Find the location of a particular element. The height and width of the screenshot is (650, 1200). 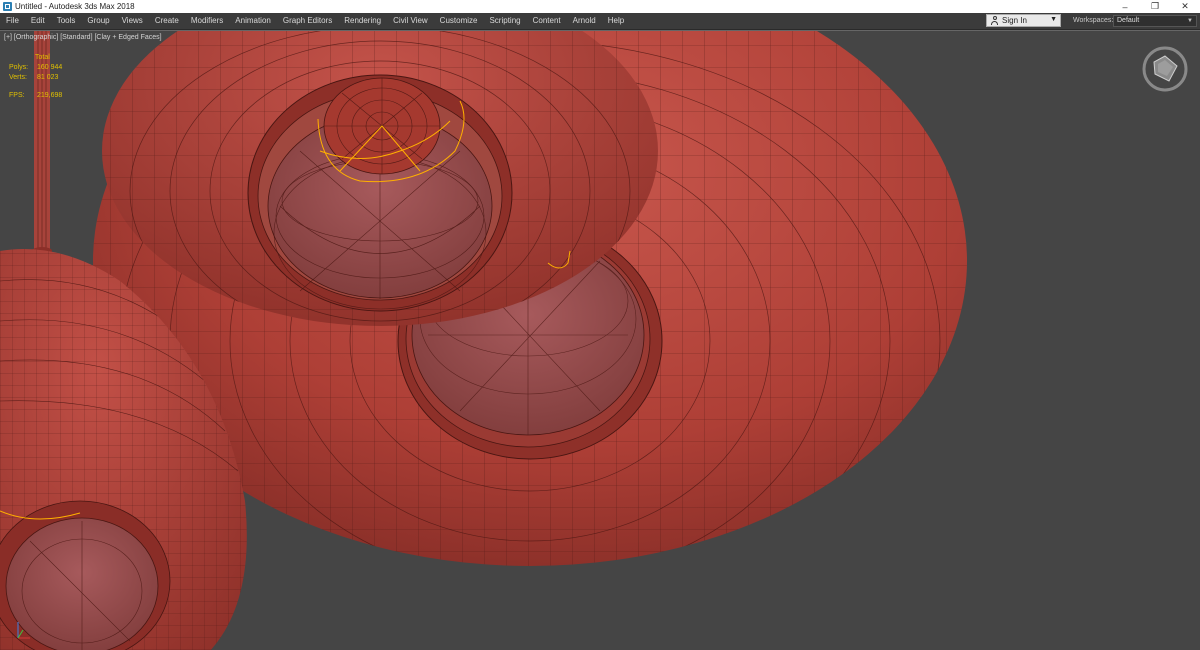

restore-button: ❐ is located at coordinates (1155, 6).